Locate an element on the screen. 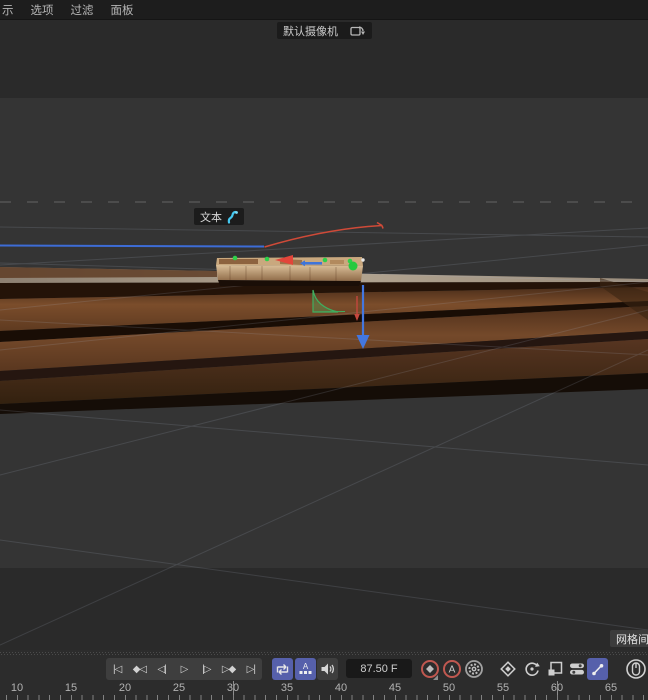 The height and width of the screenshot is (700, 648). ruler-frame-number: 15 is located at coordinates (71, 688).